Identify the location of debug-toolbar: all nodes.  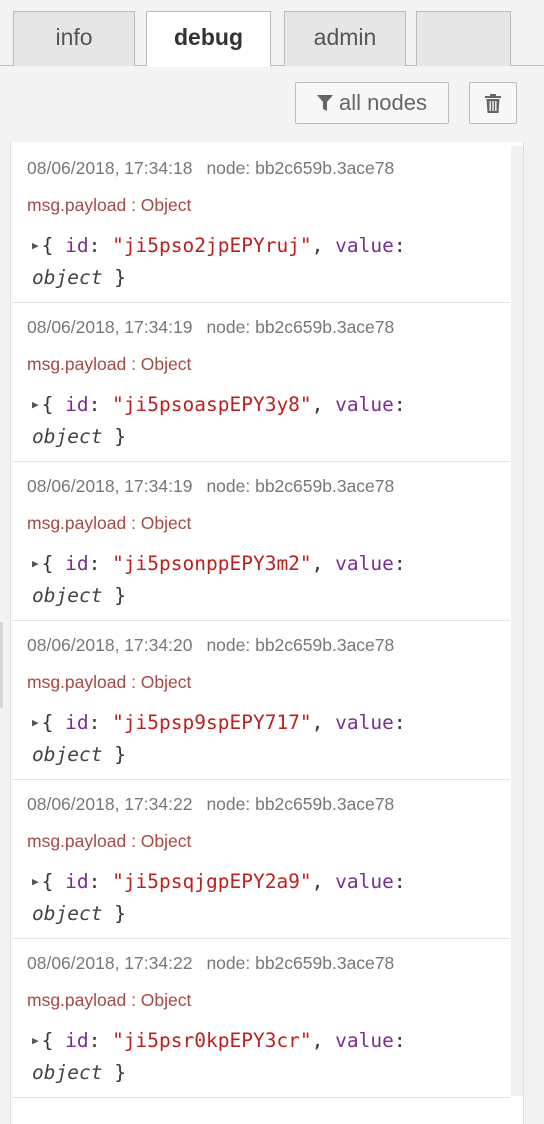
(272, 104).